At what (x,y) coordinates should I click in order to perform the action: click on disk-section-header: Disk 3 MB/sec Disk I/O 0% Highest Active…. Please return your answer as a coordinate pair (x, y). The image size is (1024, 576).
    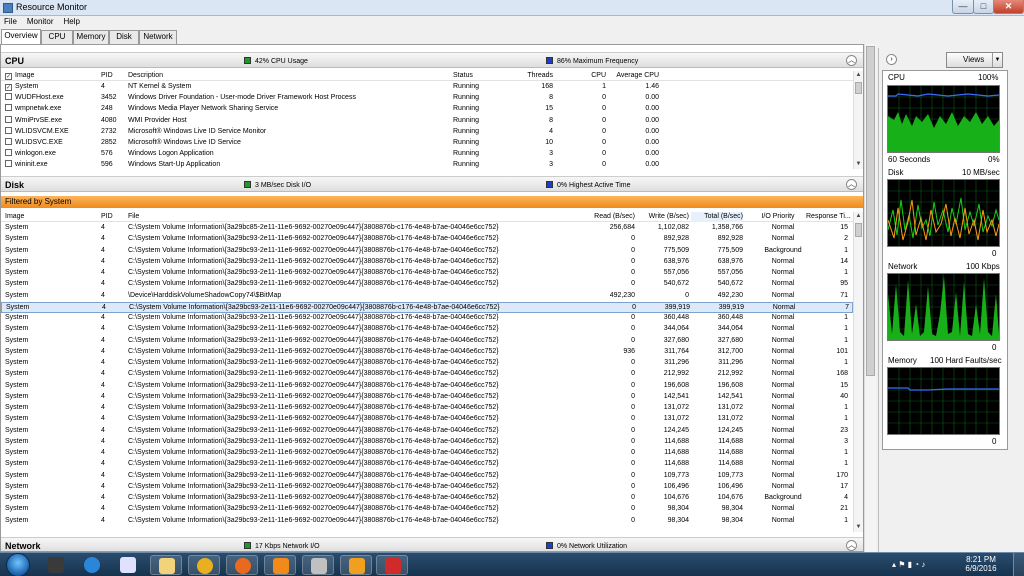
    Looking at the image, I should click on (432, 184).